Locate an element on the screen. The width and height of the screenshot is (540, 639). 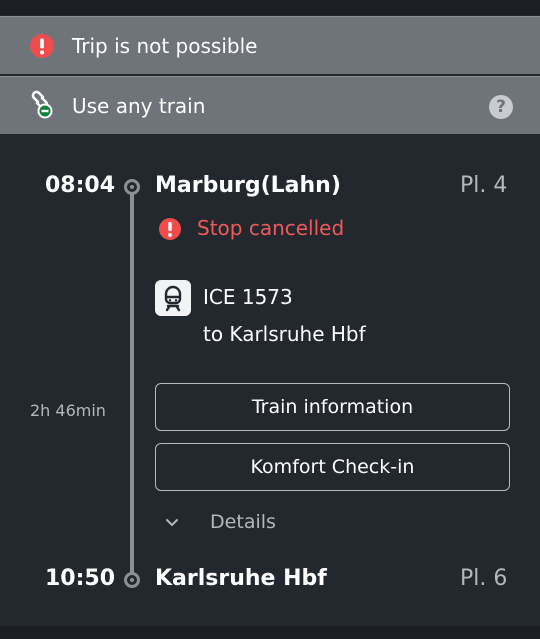
train-number: ICE 1573 is located at coordinates (248, 297).